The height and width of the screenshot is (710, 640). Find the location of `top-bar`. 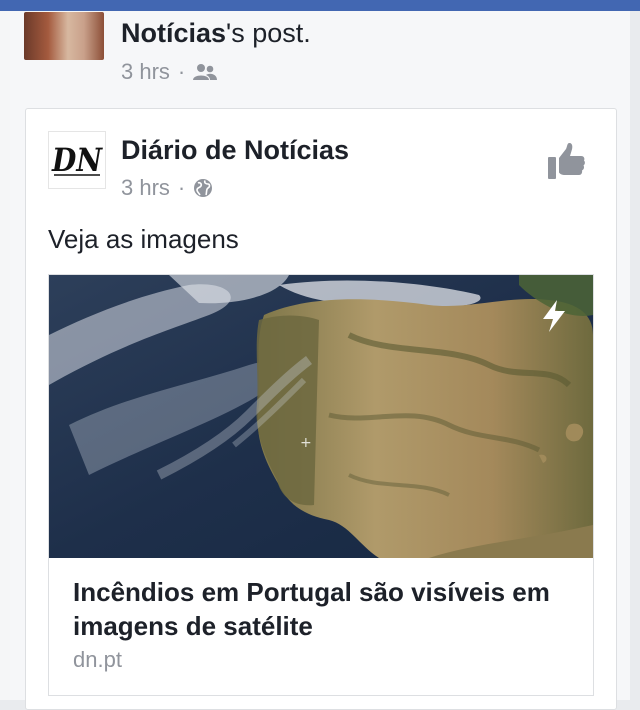

top-bar is located at coordinates (320, 5).